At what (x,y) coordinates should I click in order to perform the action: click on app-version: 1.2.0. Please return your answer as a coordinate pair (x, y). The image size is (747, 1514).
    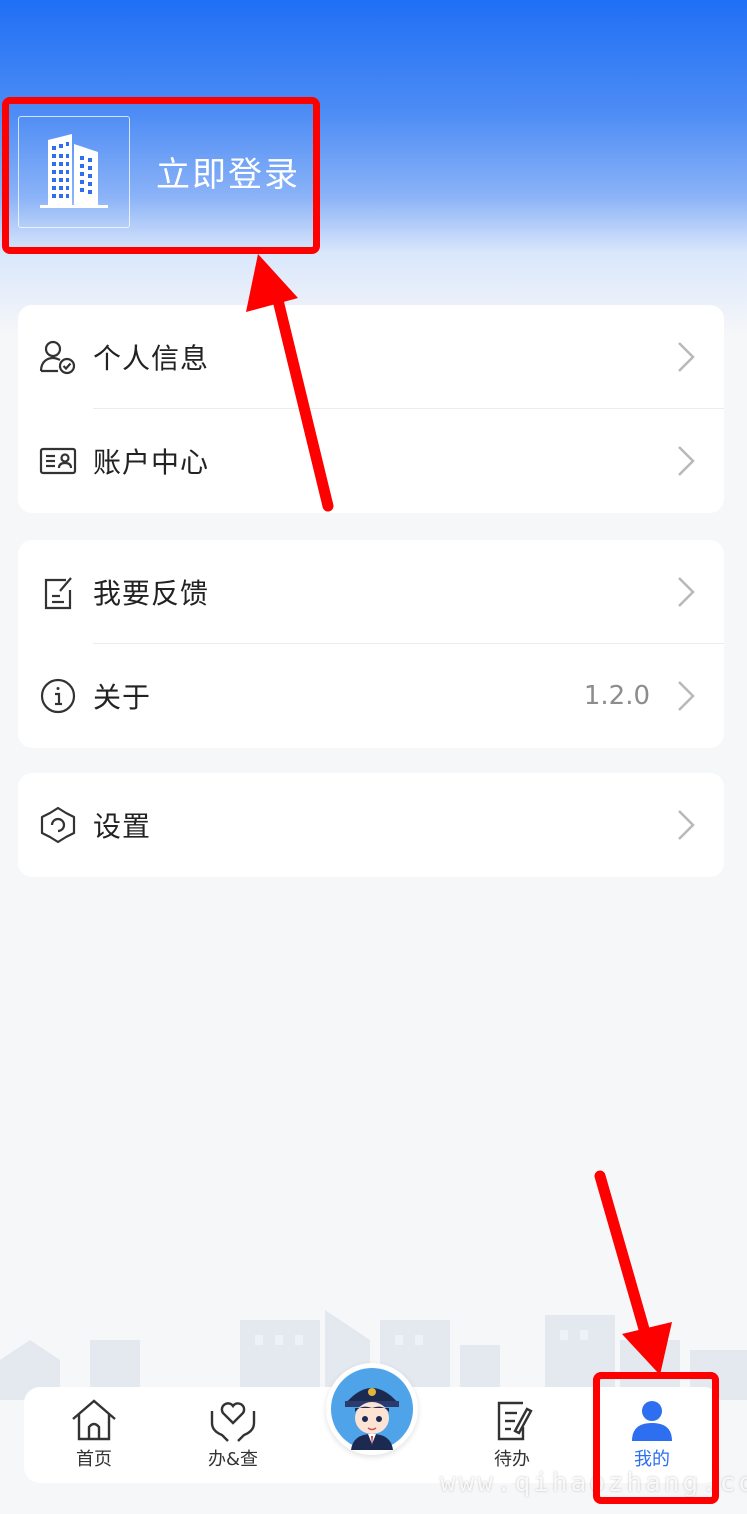
    Looking at the image, I should click on (616, 696).